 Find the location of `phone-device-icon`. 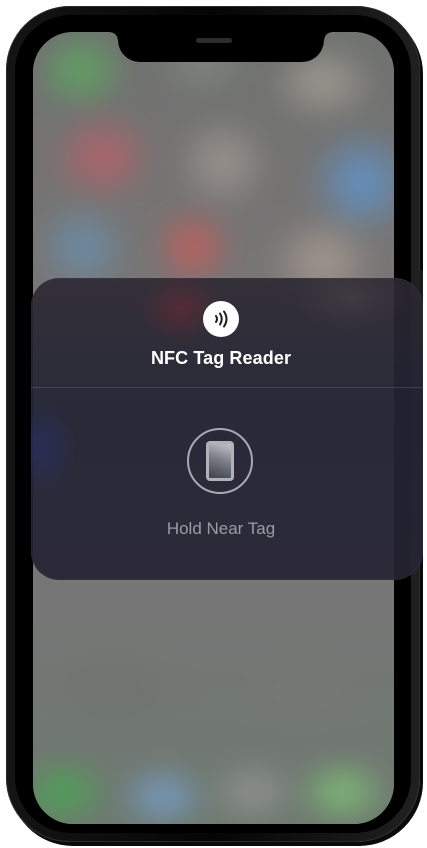

phone-device-icon is located at coordinates (220, 461).